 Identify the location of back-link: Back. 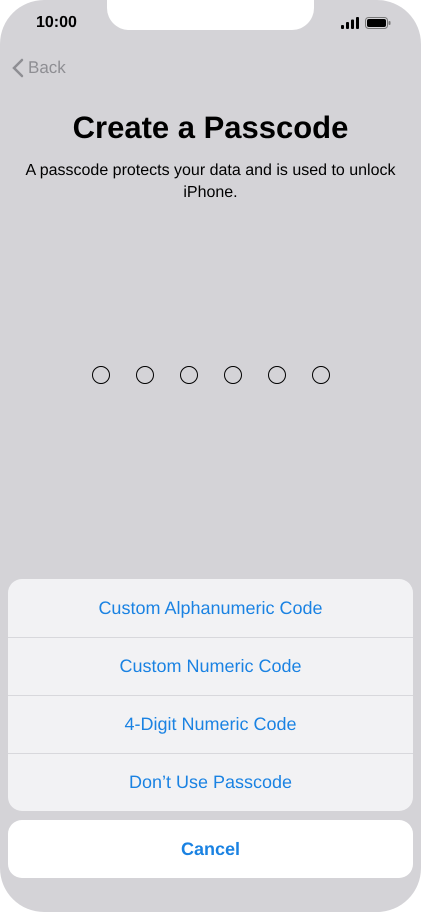
(39, 68).